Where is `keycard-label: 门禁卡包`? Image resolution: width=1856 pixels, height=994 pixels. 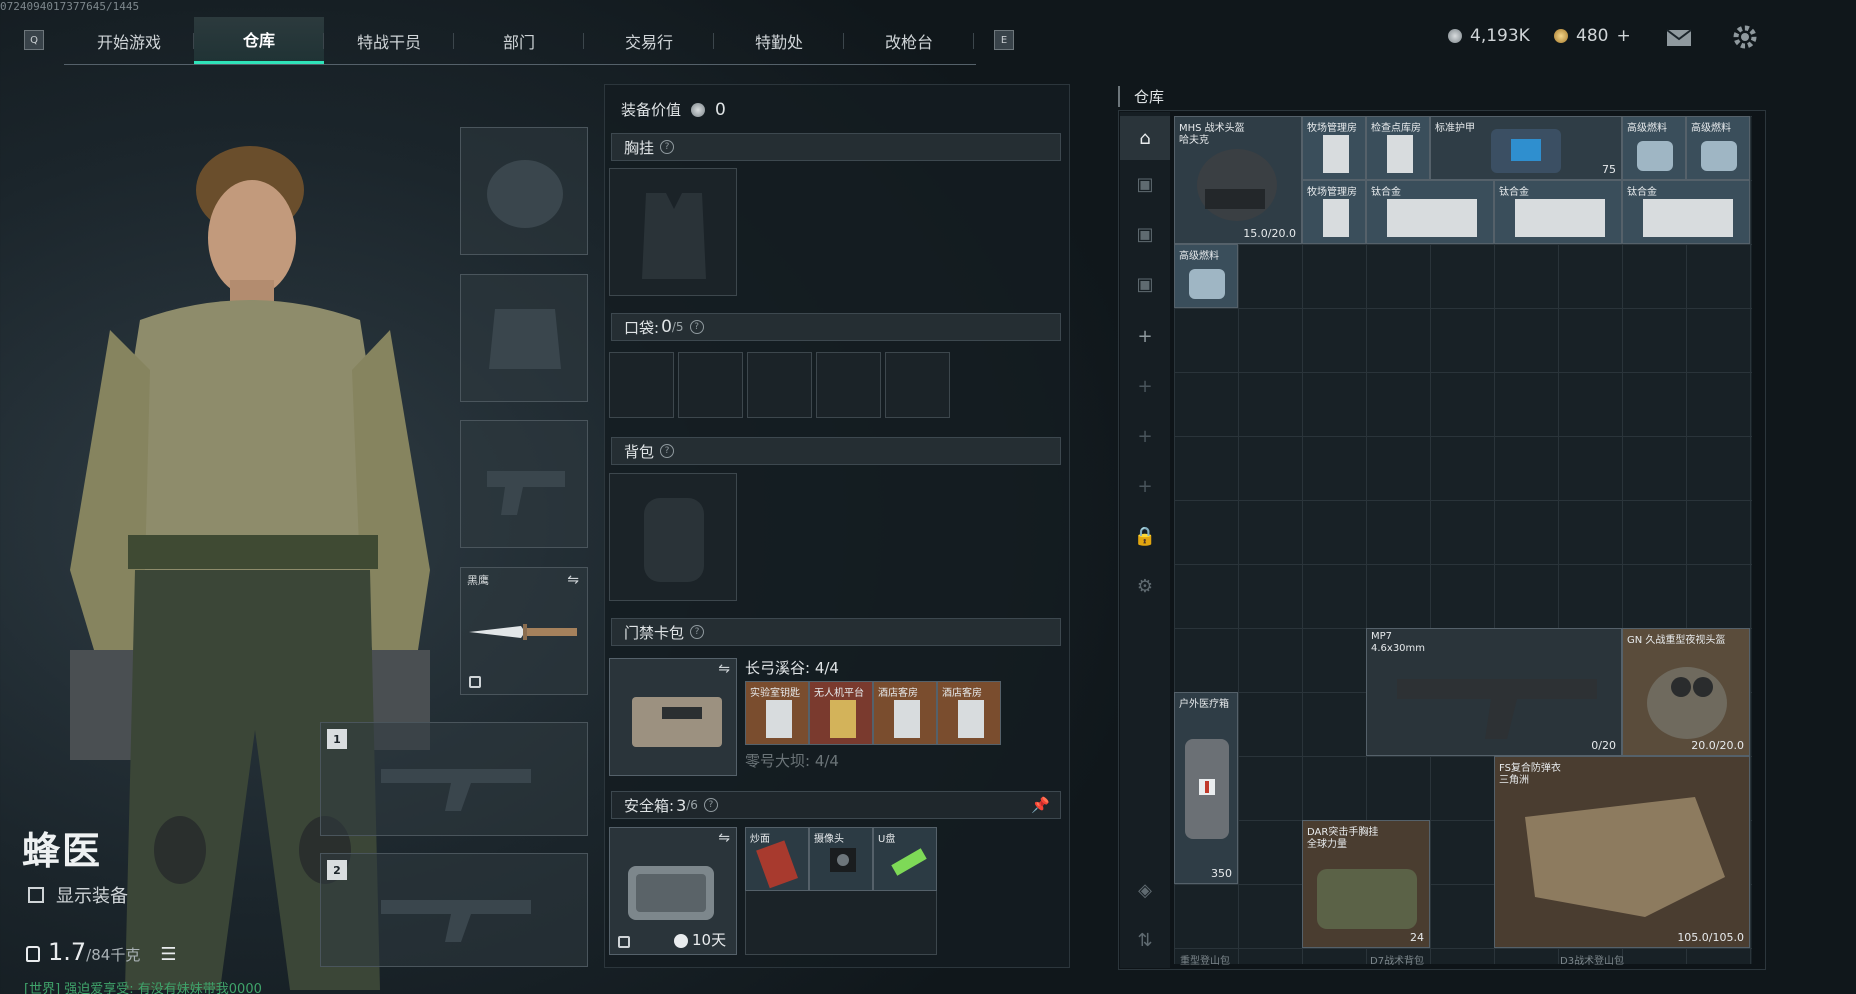
keycard-label: 门禁卡包 is located at coordinates (654, 632).